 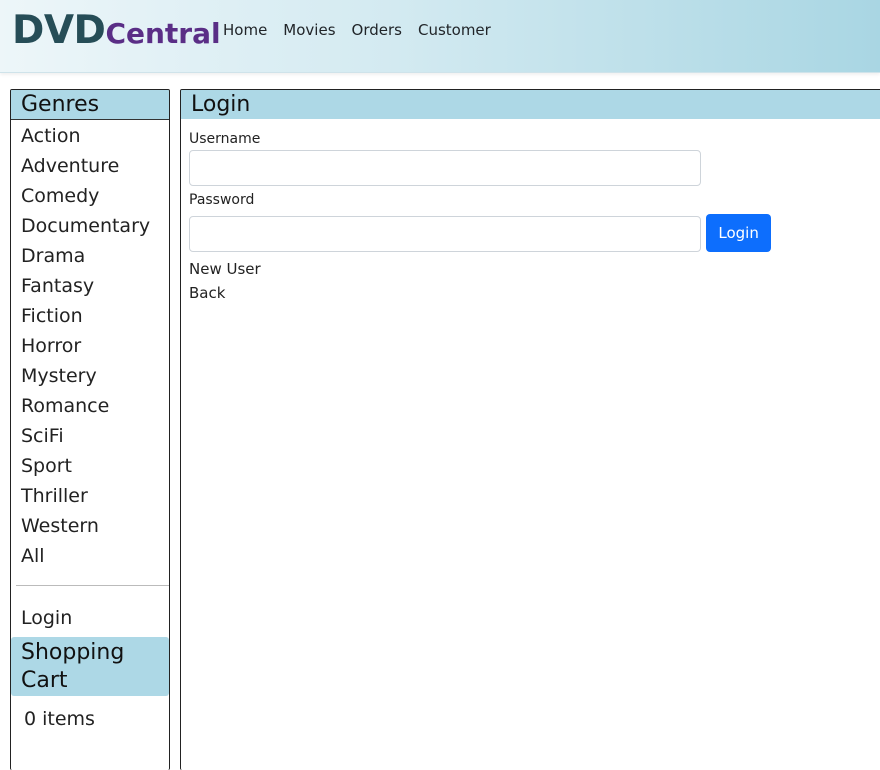 I want to click on logo-dvd-text: DVD, so click(x=59, y=30).